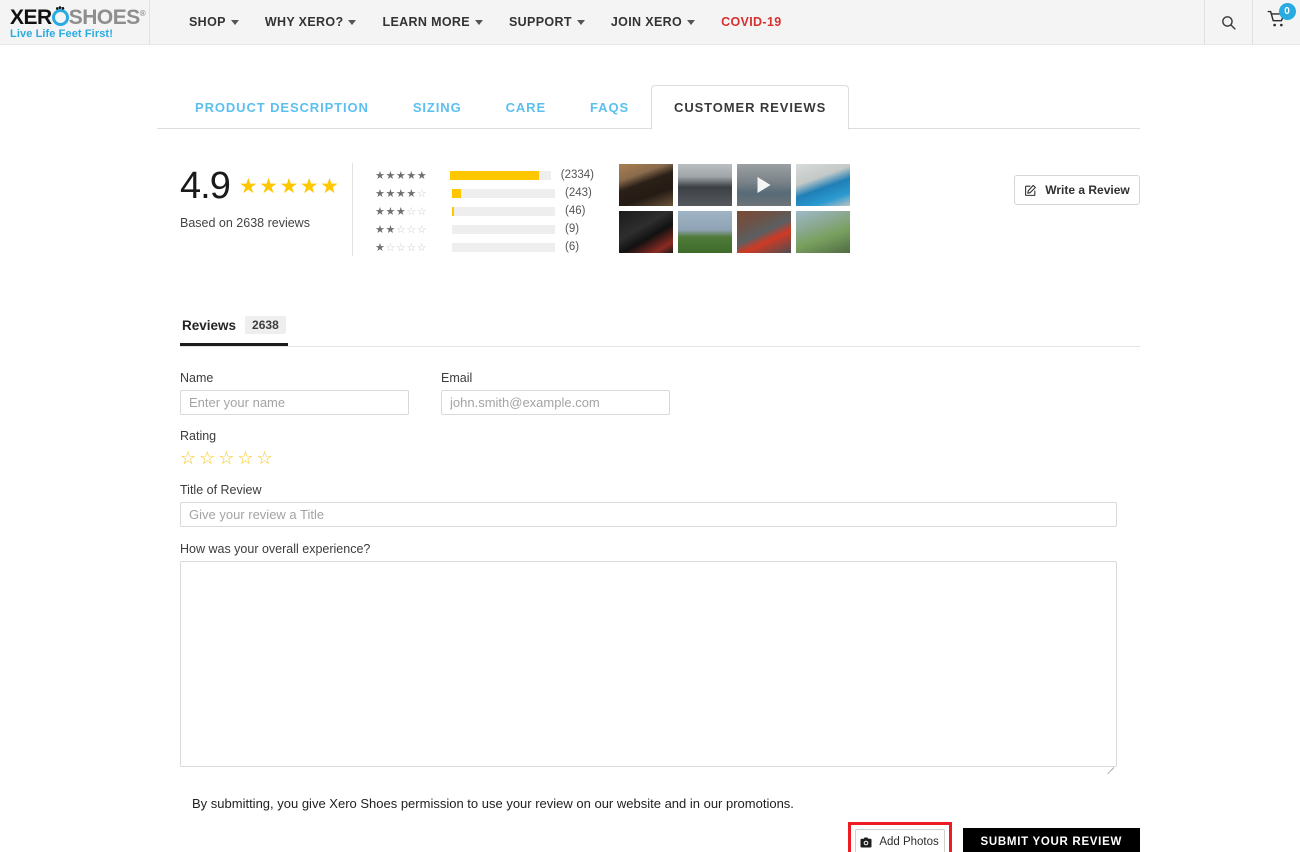  Describe the element at coordinates (646, 185) in the screenshot. I see `gallery-thumb-dark-shoes` at that location.